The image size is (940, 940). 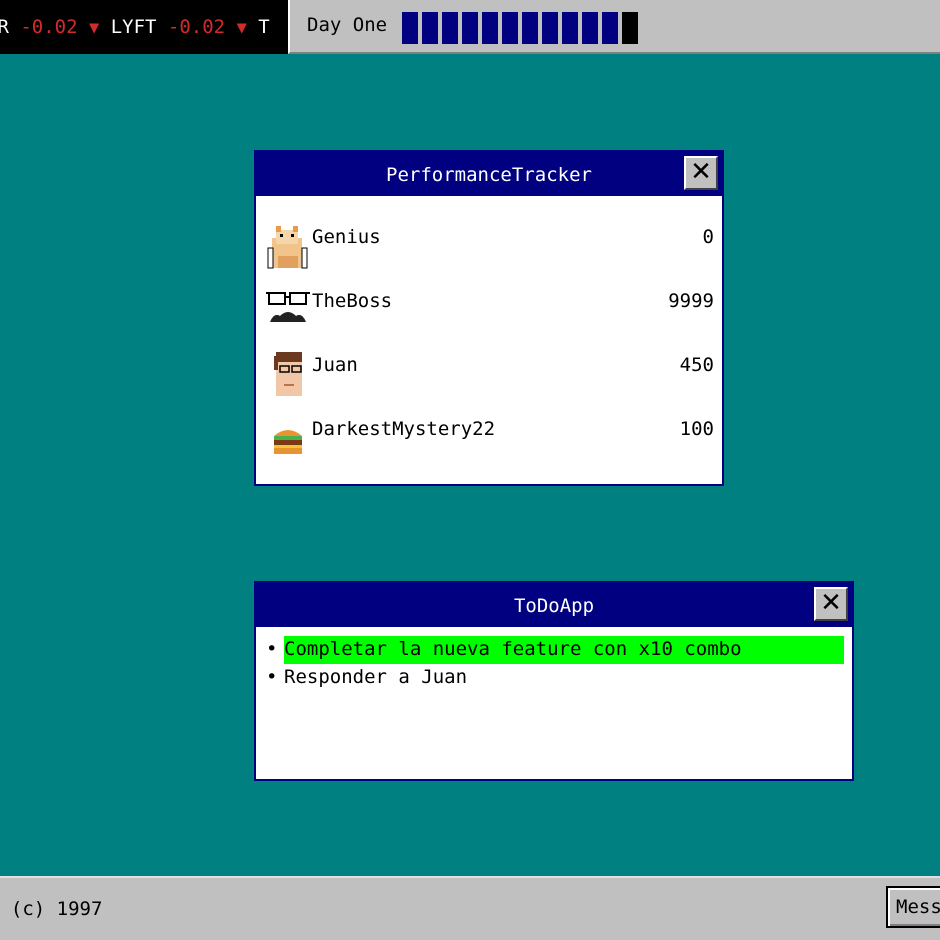 I want to click on todo-text: Completar la nueva feature con x10 combo, so click(x=513, y=649).